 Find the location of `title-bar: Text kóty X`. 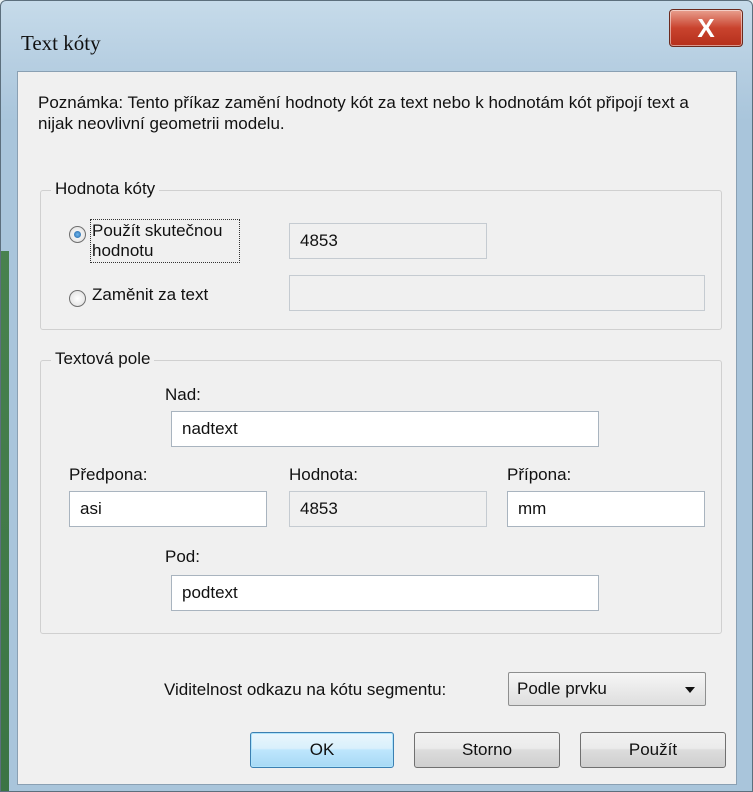

title-bar: Text kóty X is located at coordinates (376, 36).